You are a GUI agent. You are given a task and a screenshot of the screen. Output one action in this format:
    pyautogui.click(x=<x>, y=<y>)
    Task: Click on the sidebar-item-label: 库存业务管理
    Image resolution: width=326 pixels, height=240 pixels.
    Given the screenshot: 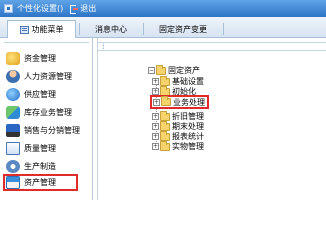 What is the action you would take?
    pyautogui.click(x=48, y=112)
    